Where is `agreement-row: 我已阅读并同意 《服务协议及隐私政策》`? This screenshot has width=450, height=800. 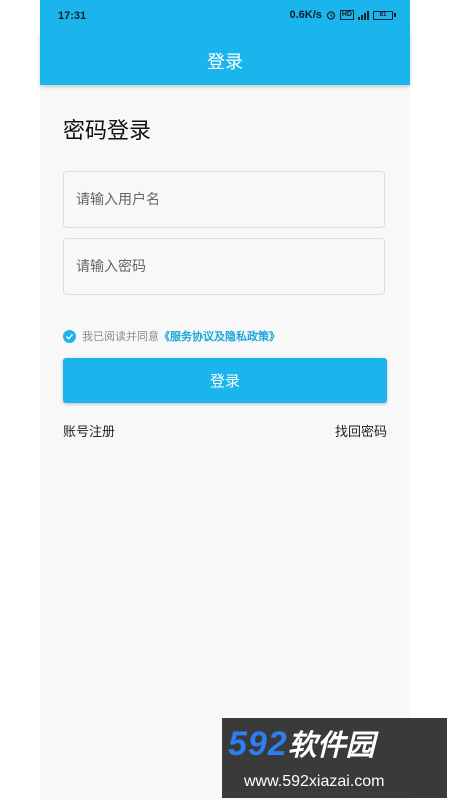
agreement-row: 我已阅读并同意 《服务协议及隐私政策》 is located at coordinates (171, 336).